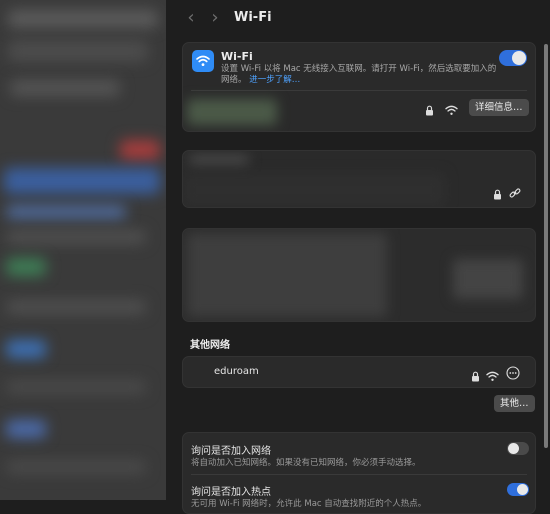 The width and height of the screenshot is (550, 514). What do you see at coordinates (232, 112) in the screenshot?
I see `connected-network-name-blurred` at bounding box center [232, 112].